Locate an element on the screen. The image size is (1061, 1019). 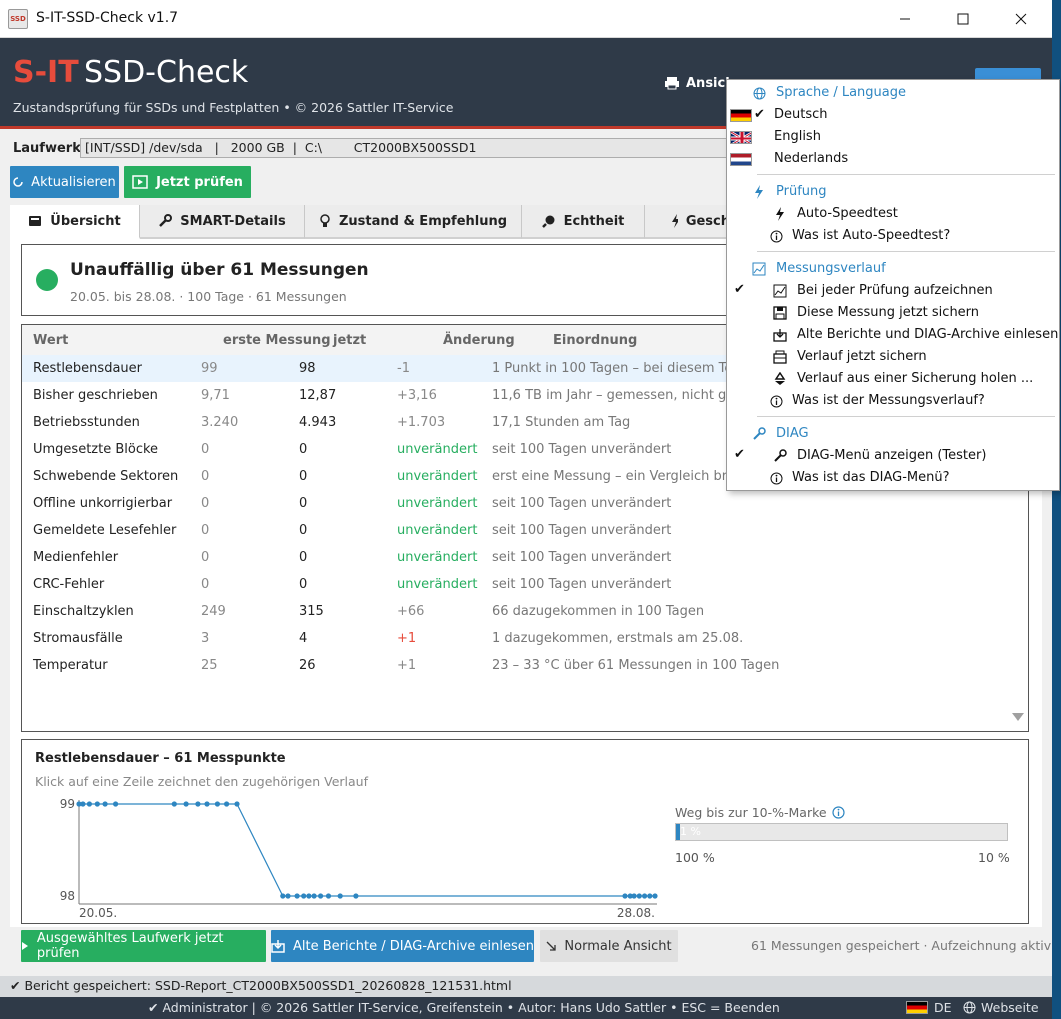
menu-item-show-diag: ✔ DIAG-Menü anzeigen (Tester) is located at coordinates (893, 456).